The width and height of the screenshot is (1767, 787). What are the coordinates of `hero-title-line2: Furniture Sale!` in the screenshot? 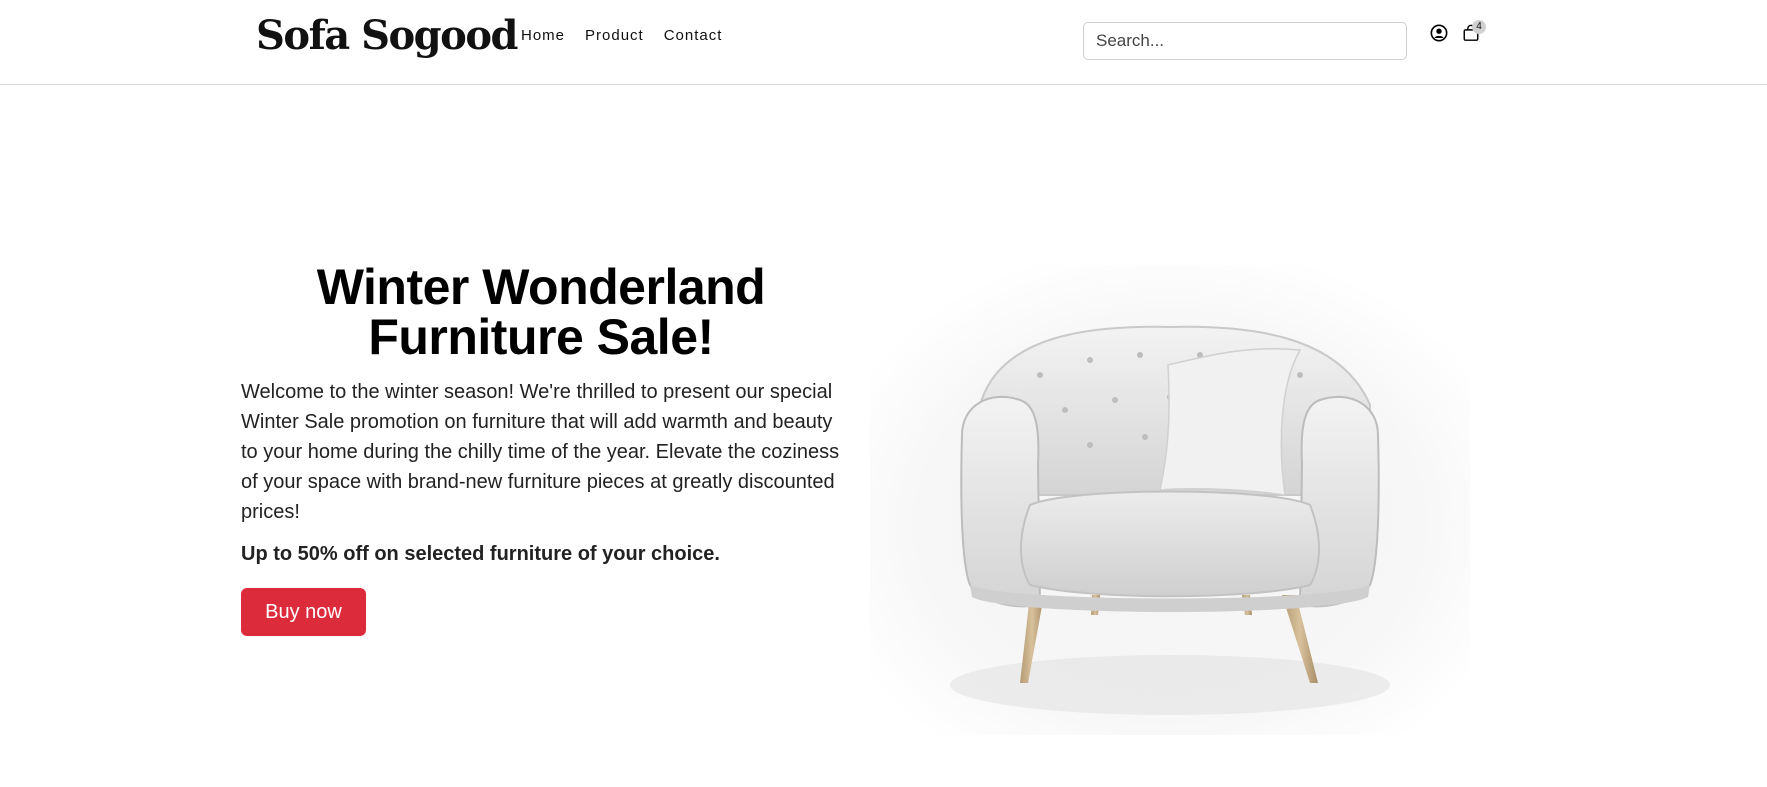 It's located at (541, 337).